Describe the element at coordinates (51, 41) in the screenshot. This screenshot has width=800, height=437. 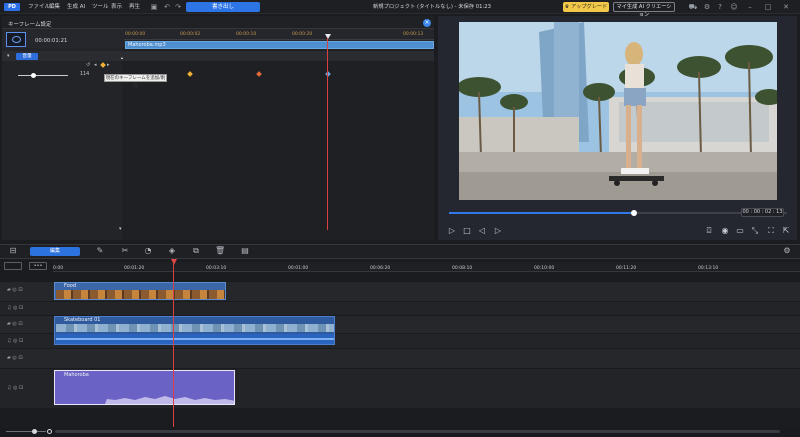
I see `keyframe-timecode: 00:00:01:21` at that location.